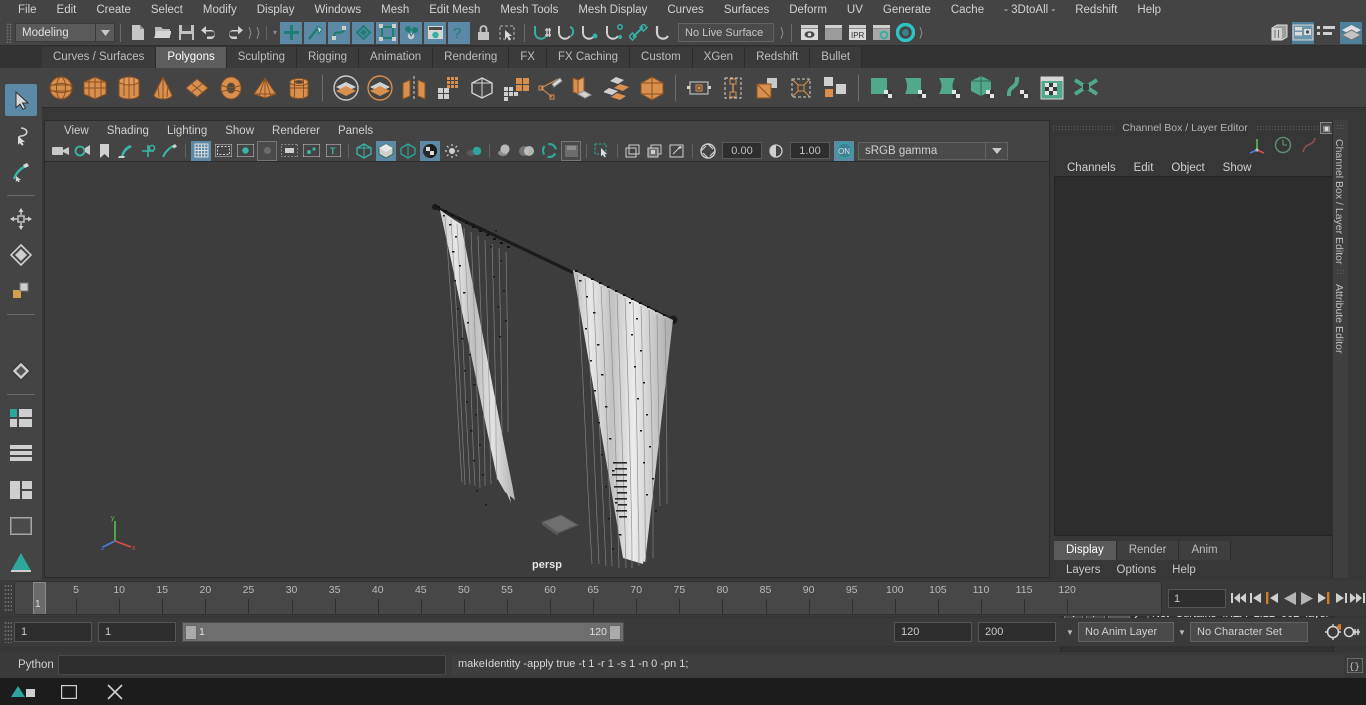  I want to click on shaded-wireframe-icon, so click(408, 151).